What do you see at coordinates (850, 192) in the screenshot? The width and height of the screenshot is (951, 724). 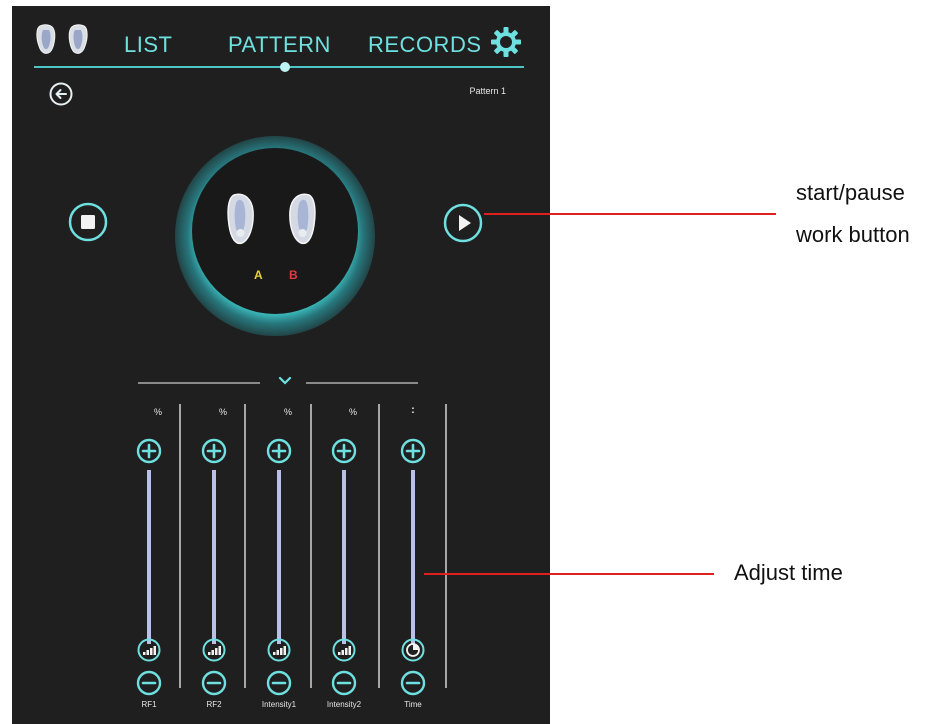 I see `start-pause-annotation-line1: start/pause` at bounding box center [850, 192].